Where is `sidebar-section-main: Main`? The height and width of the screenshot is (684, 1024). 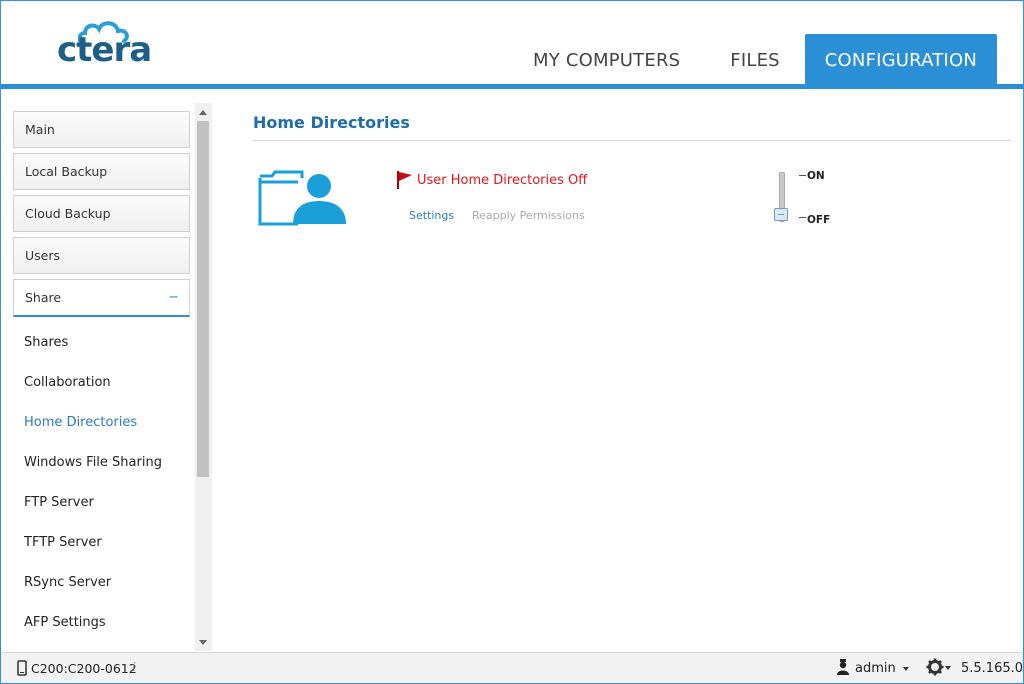 sidebar-section-main: Main is located at coordinates (101, 129).